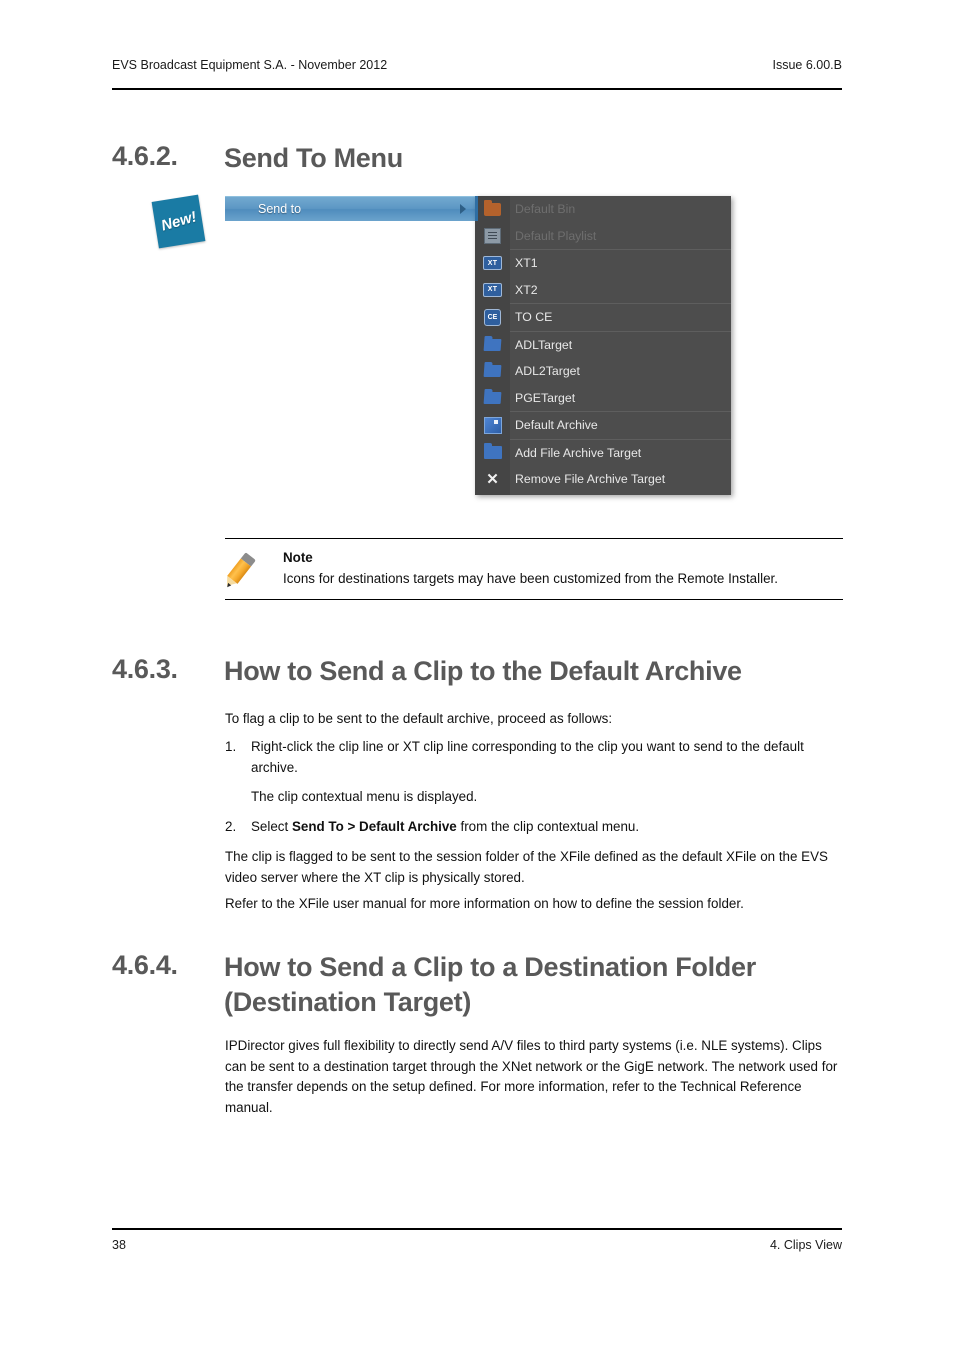 The height and width of the screenshot is (1350, 954). What do you see at coordinates (805, 1245) in the screenshot?
I see `footer-chapter: 4. Clips View` at bounding box center [805, 1245].